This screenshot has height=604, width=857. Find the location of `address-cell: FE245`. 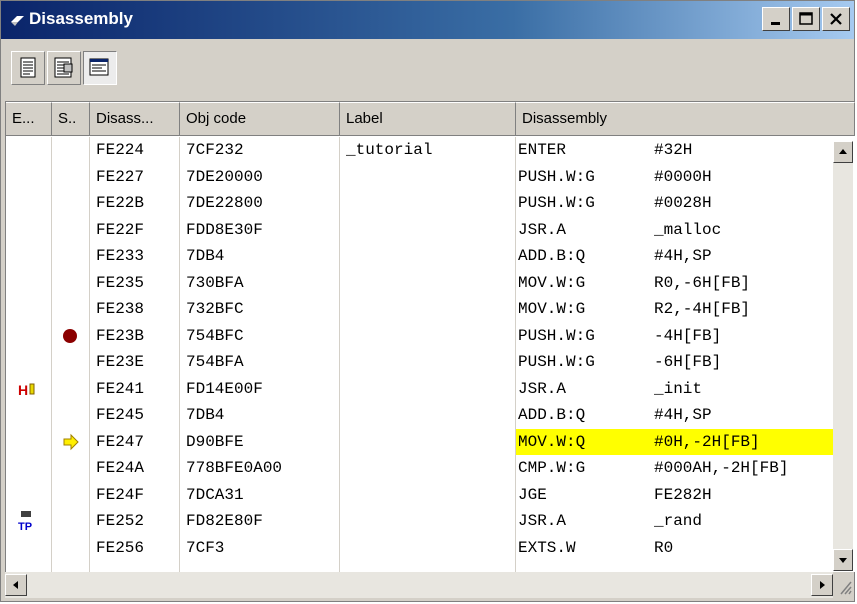

address-cell: FE245 is located at coordinates (138, 415).